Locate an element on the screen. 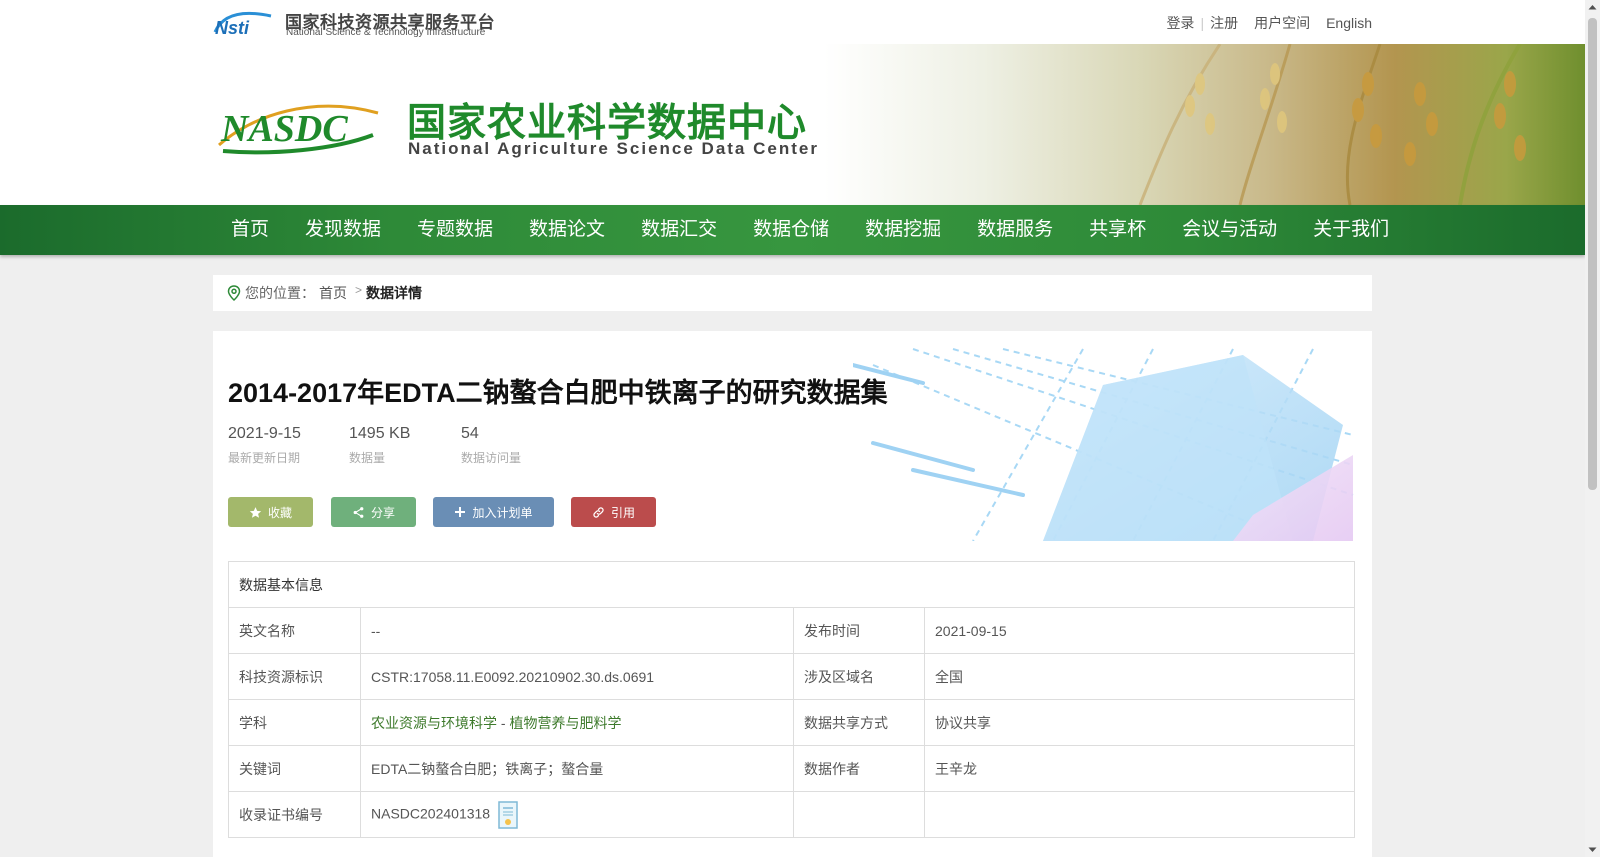 This screenshot has height=857, width=1600. nav-item-cup: 共享杯 is located at coordinates (1117, 230).